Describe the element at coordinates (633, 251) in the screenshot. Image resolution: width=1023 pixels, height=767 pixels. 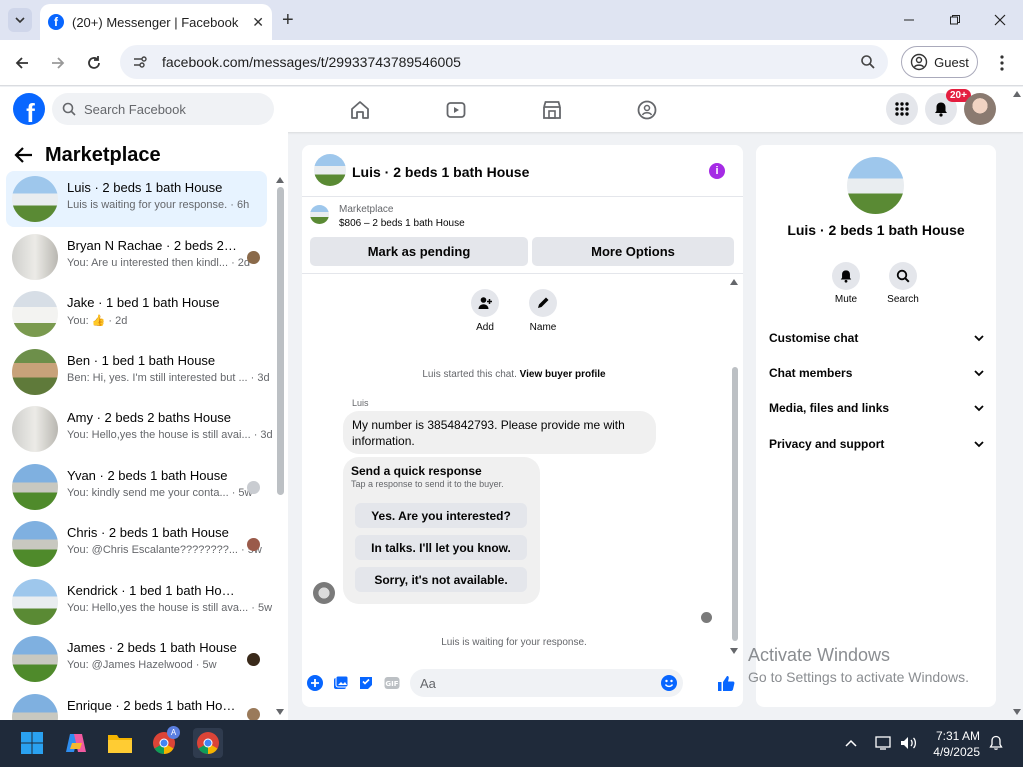
I see `more-options-button: More Options` at that location.